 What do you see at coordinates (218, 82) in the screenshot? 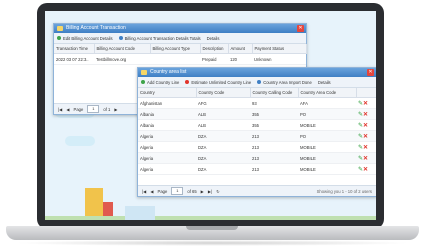
I see `estimate-button: Estimate Unlimited Country Line` at bounding box center [218, 82].